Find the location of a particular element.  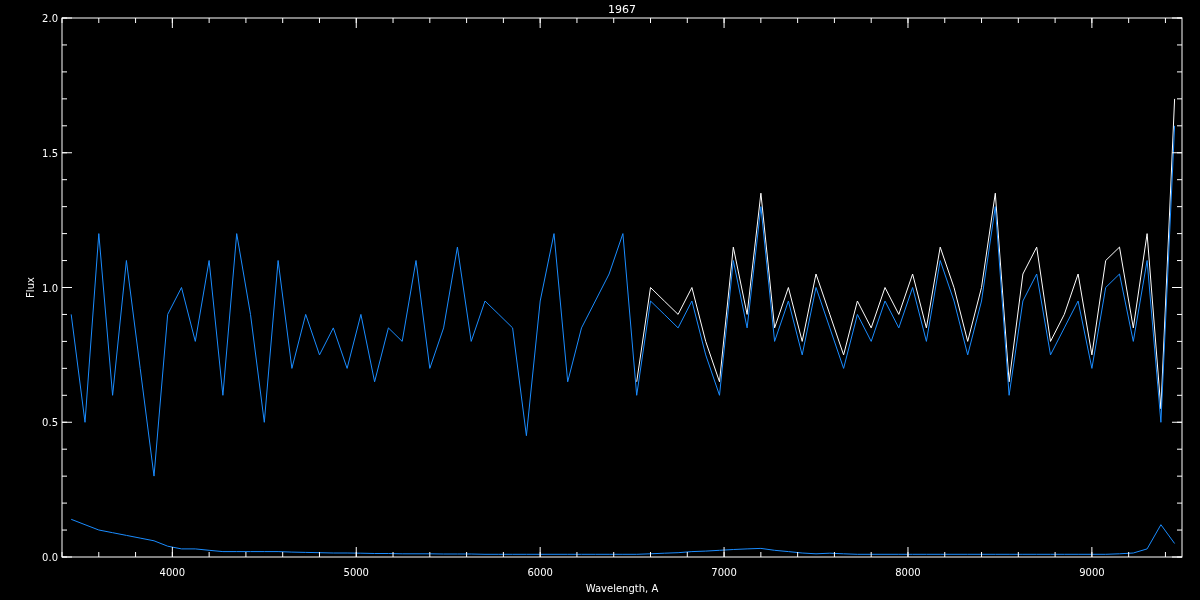

x-tick-label: 8000 is located at coordinates (908, 572).